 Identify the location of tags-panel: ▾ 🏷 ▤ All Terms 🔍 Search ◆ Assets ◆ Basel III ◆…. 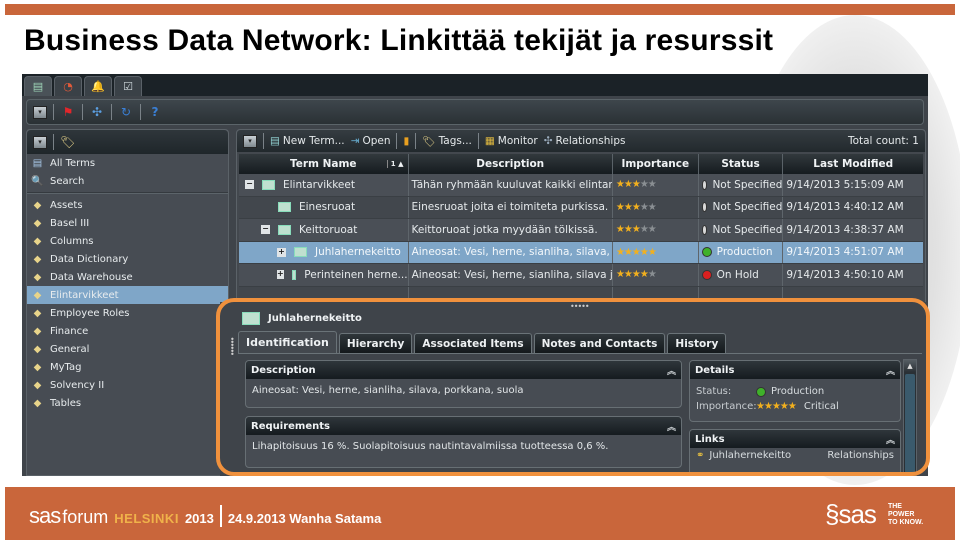
(127, 302).